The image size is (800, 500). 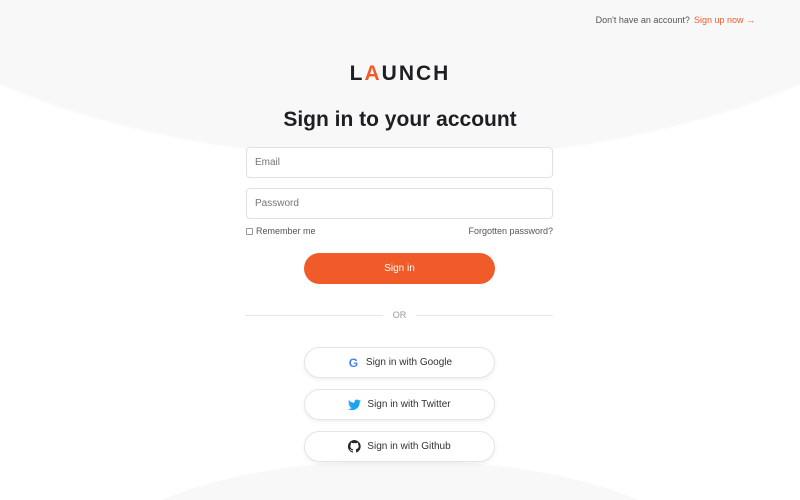 What do you see at coordinates (355, 404) in the screenshot?
I see `twitter-icon` at bounding box center [355, 404].